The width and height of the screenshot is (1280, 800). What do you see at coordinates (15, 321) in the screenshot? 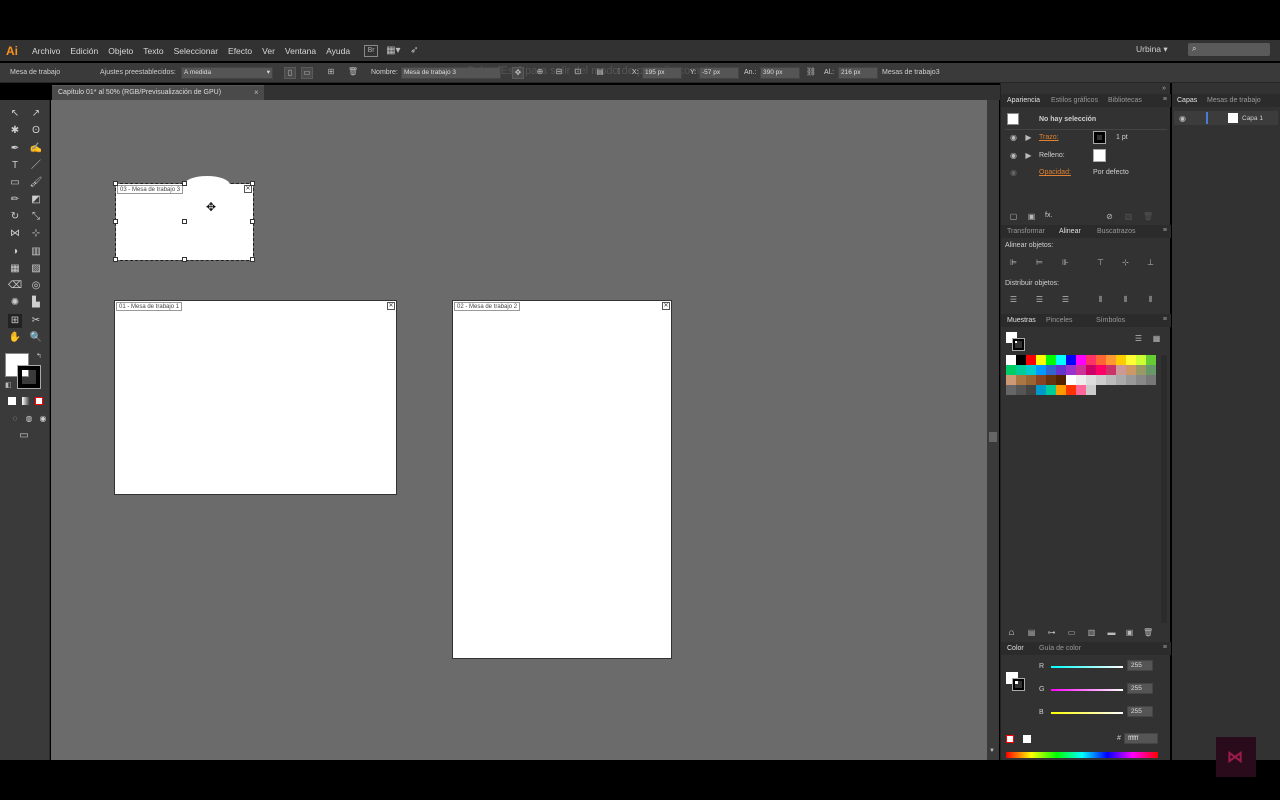
I see `artboard-tool-icon: ⊞` at bounding box center [15, 321].